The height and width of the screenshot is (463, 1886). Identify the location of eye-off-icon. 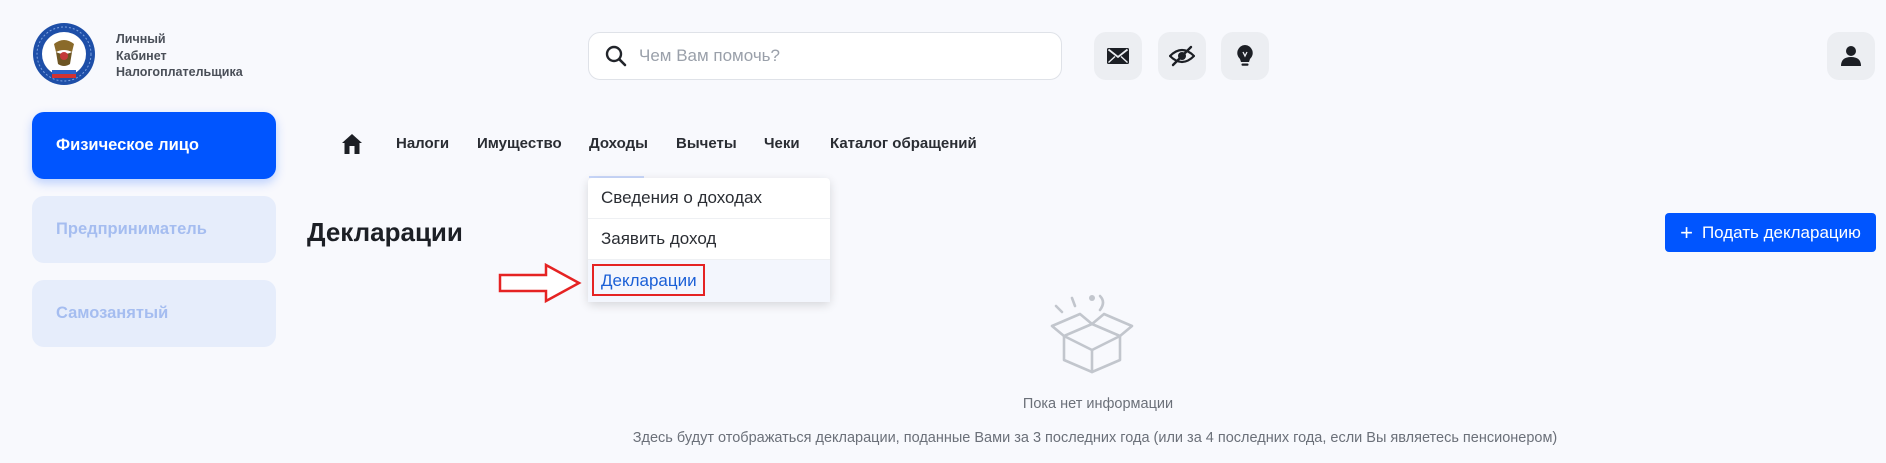
(1182, 56).